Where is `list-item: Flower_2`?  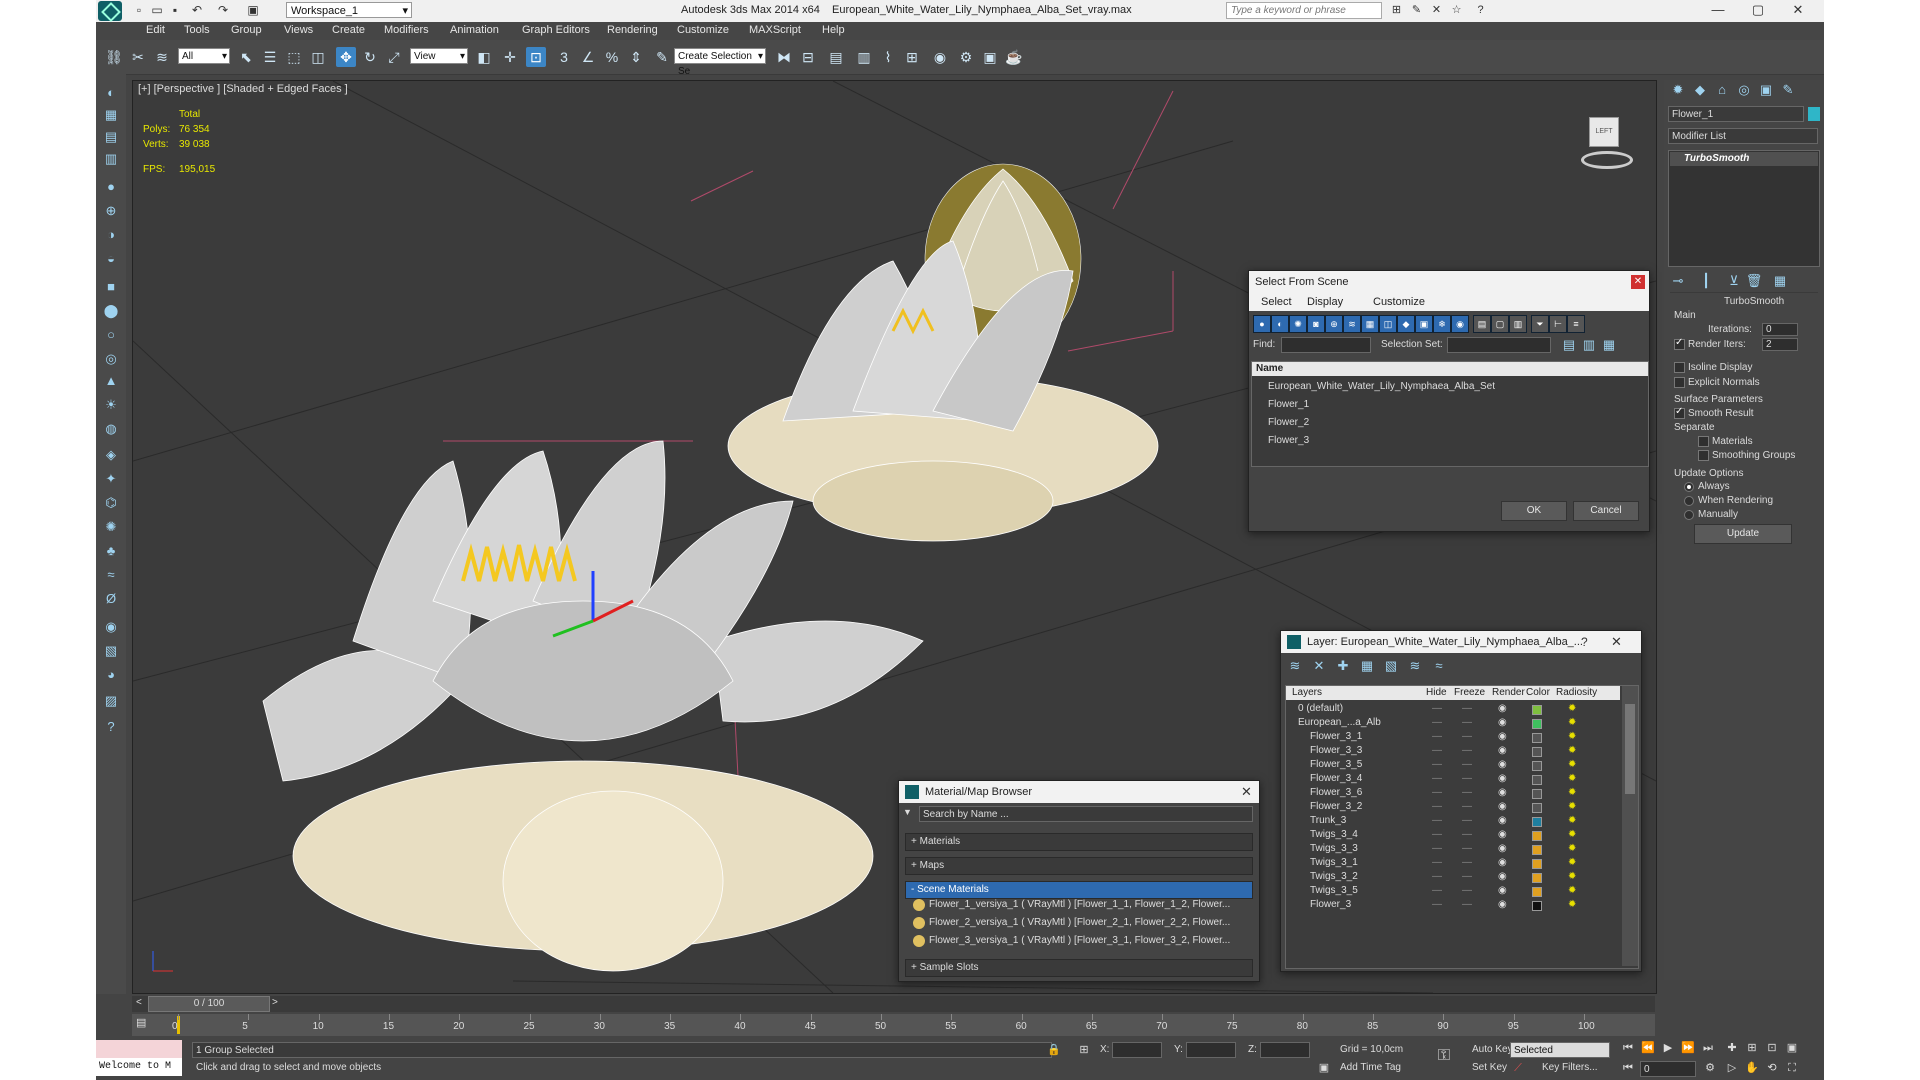
list-item: Flower_2 is located at coordinates (1443, 423).